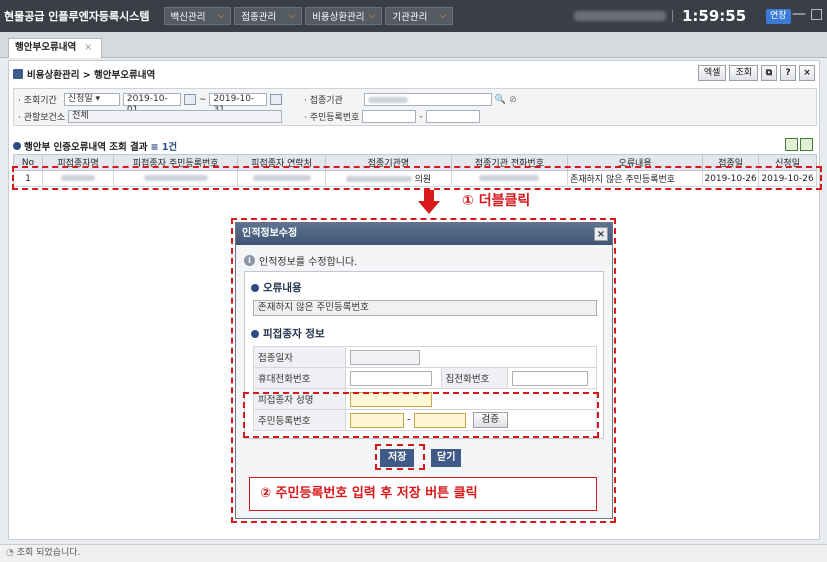 The image size is (827, 562). What do you see at coordinates (46, 47) in the screenshot?
I see `tab-label: 행안부오류내역` at bounding box center [46, 47].